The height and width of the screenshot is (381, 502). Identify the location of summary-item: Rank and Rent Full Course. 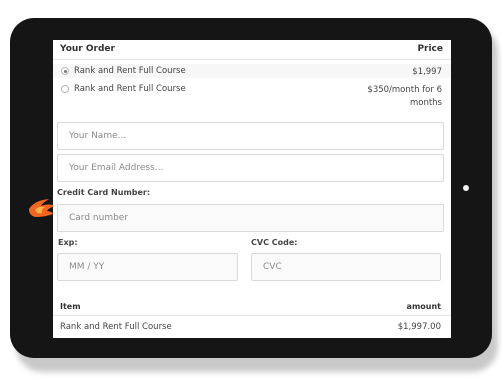
(116, 327).